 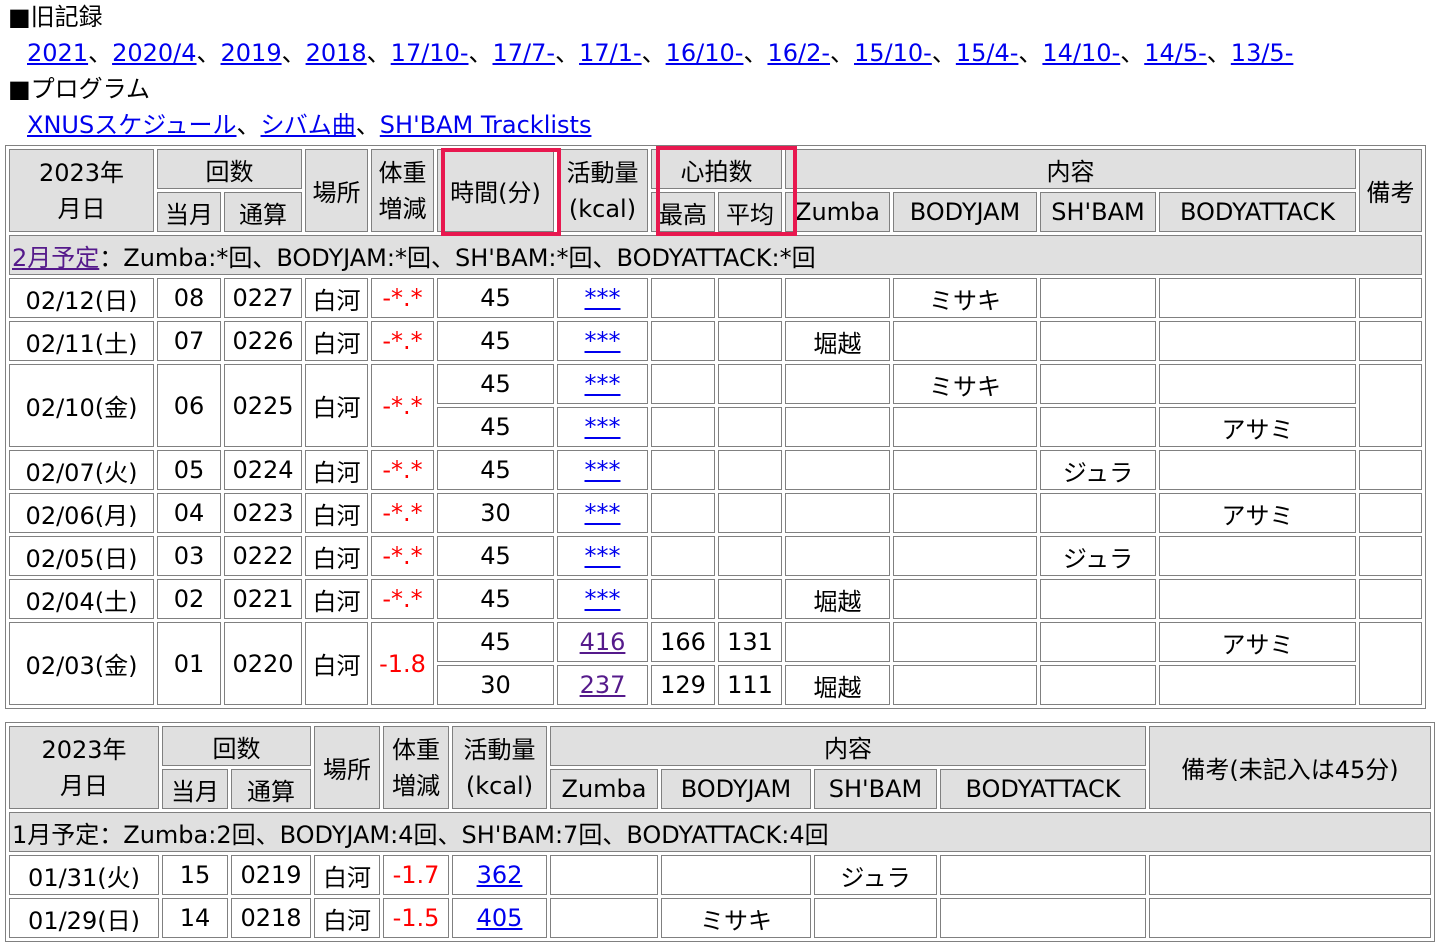 I want to click on jan-header-activity: 活動量 (kcal), so click(x=499, y=767).